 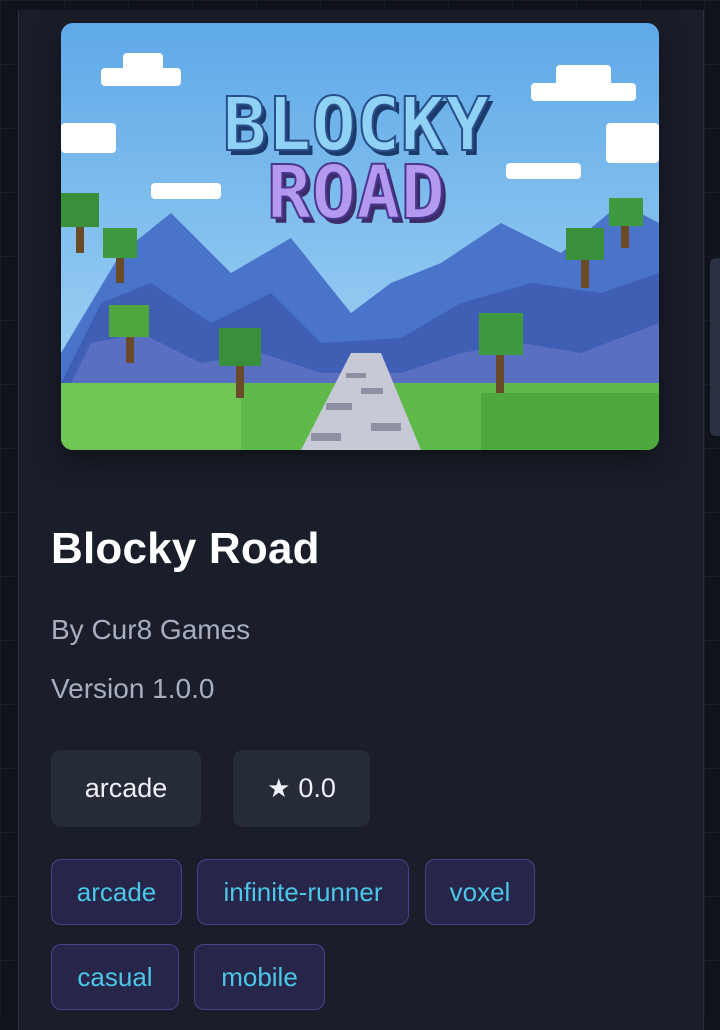 I want to click on side-scroll-handle, so click(x=715, y=347).